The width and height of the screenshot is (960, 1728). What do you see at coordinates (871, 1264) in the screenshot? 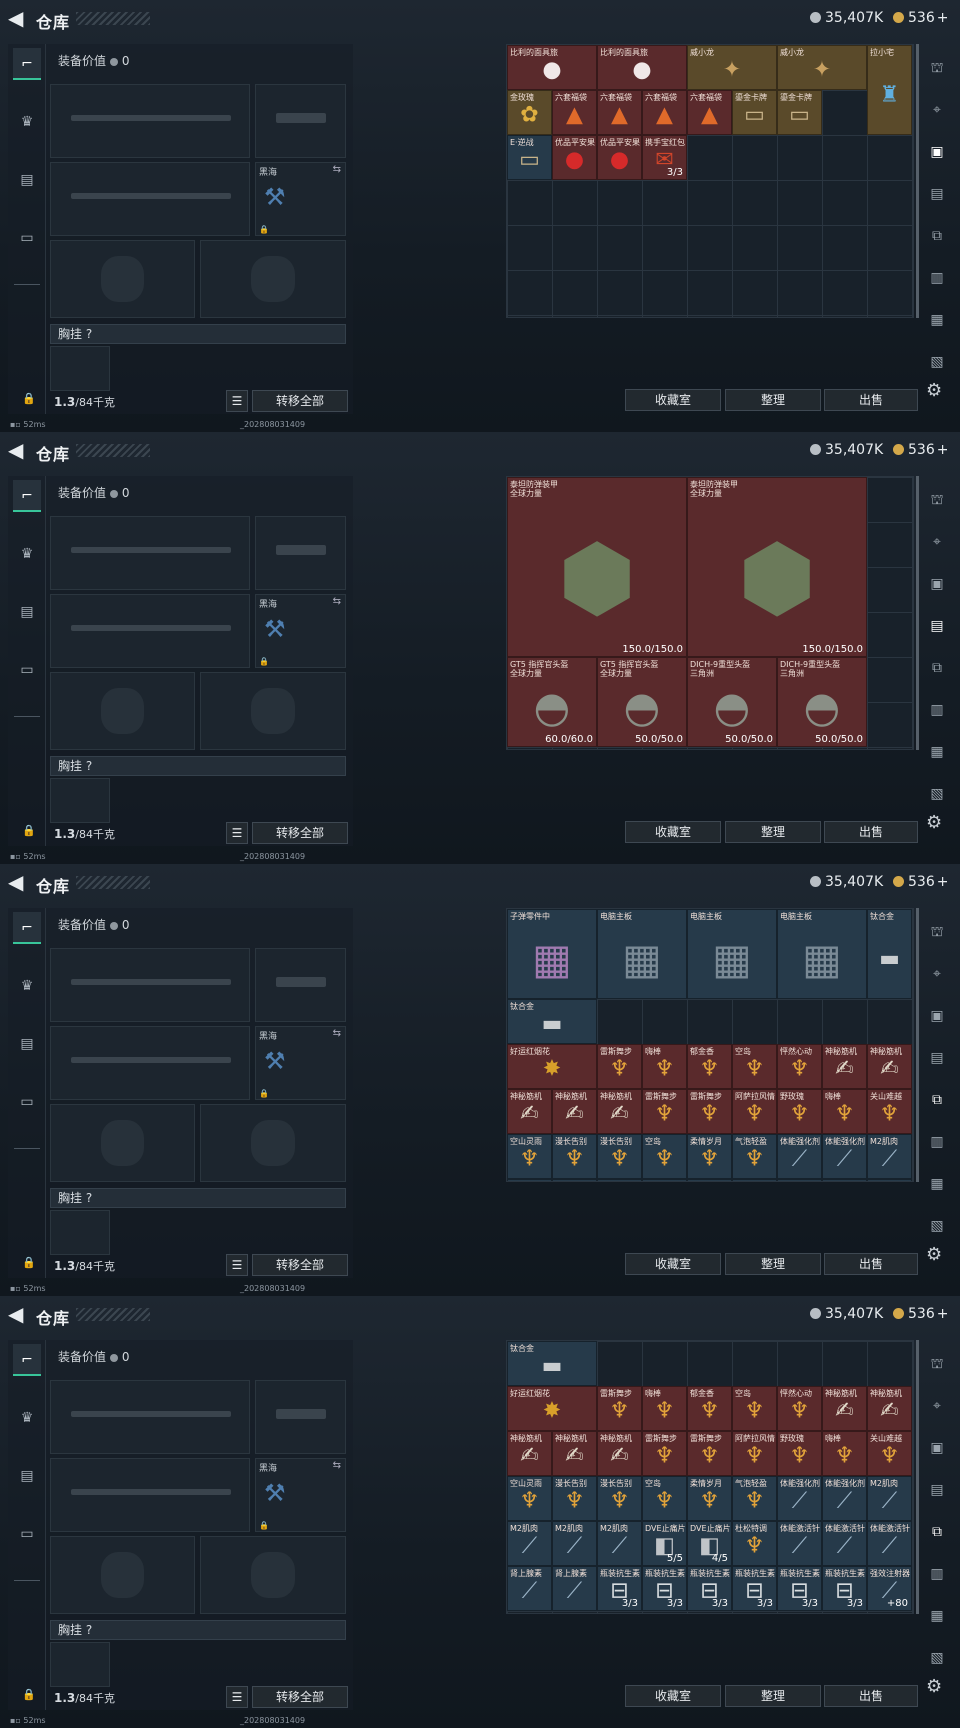
I see `sell-button: 出售` at bounding box center [871, 1264].